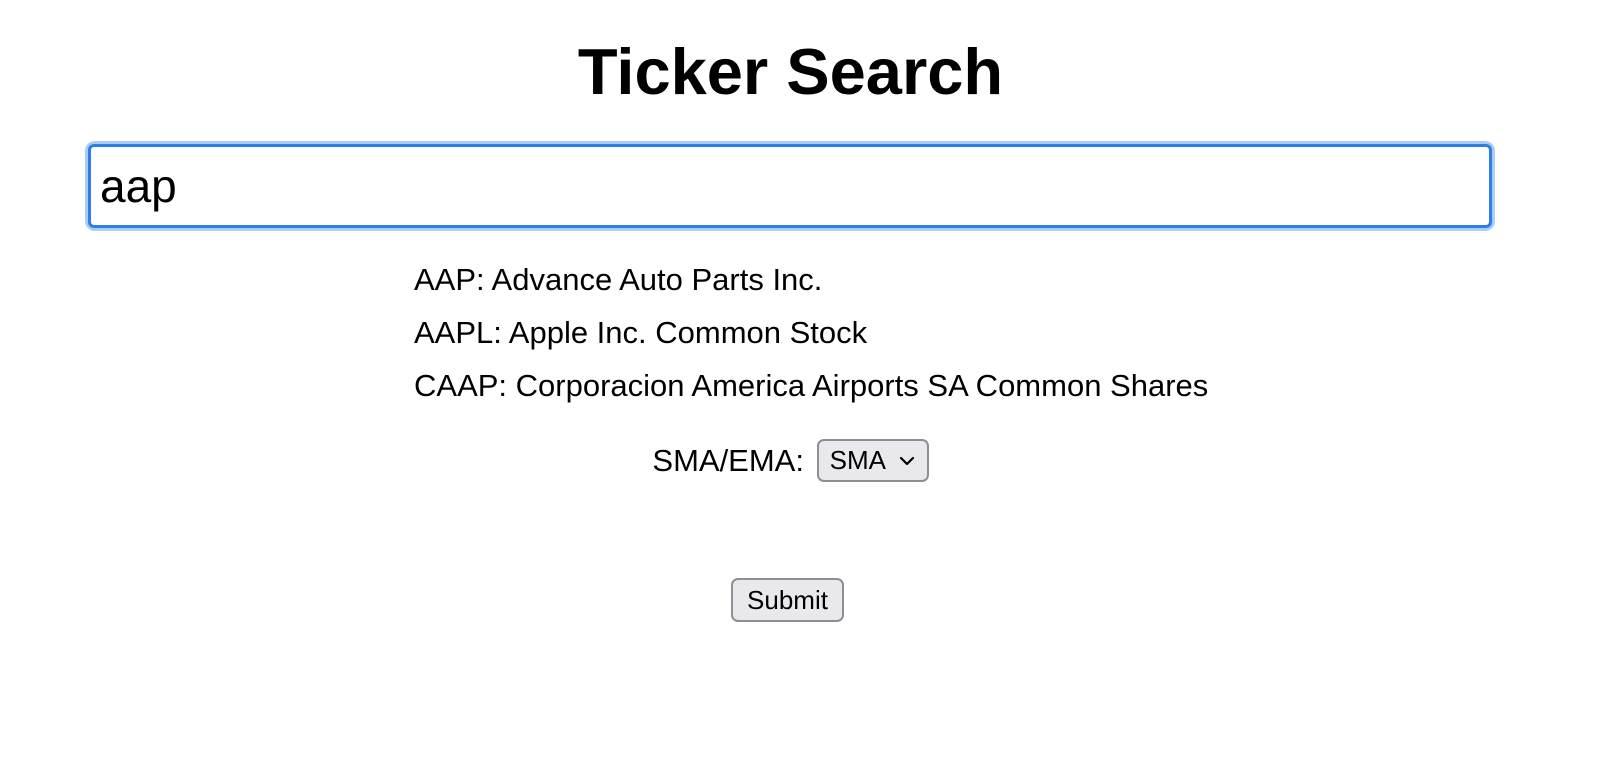 Image resolution: width=1602 pixels, height=769 pixels. I want to click on suggestion-item-aapl: AAPL: Apple Inc. Common Stock, so click(811, 332).